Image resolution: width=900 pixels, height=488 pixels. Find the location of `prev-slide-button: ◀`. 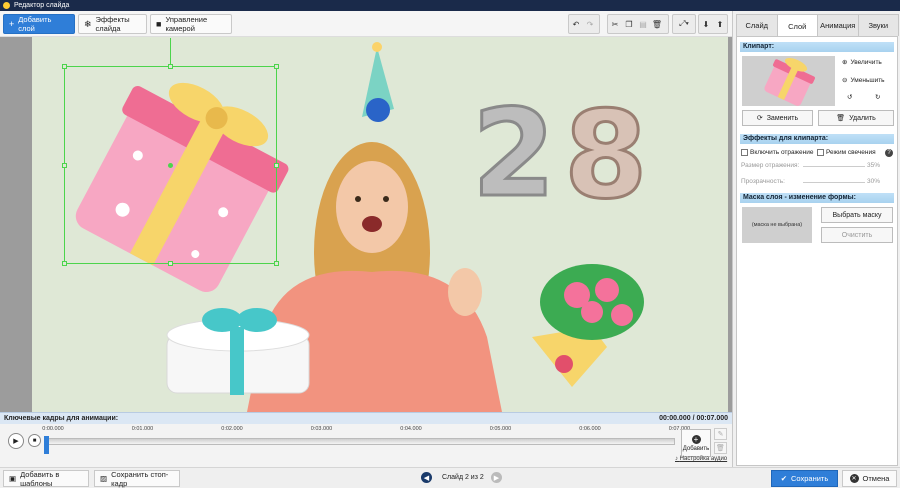

prev-slide-button: ◀ is located at coordinates (426, 477).